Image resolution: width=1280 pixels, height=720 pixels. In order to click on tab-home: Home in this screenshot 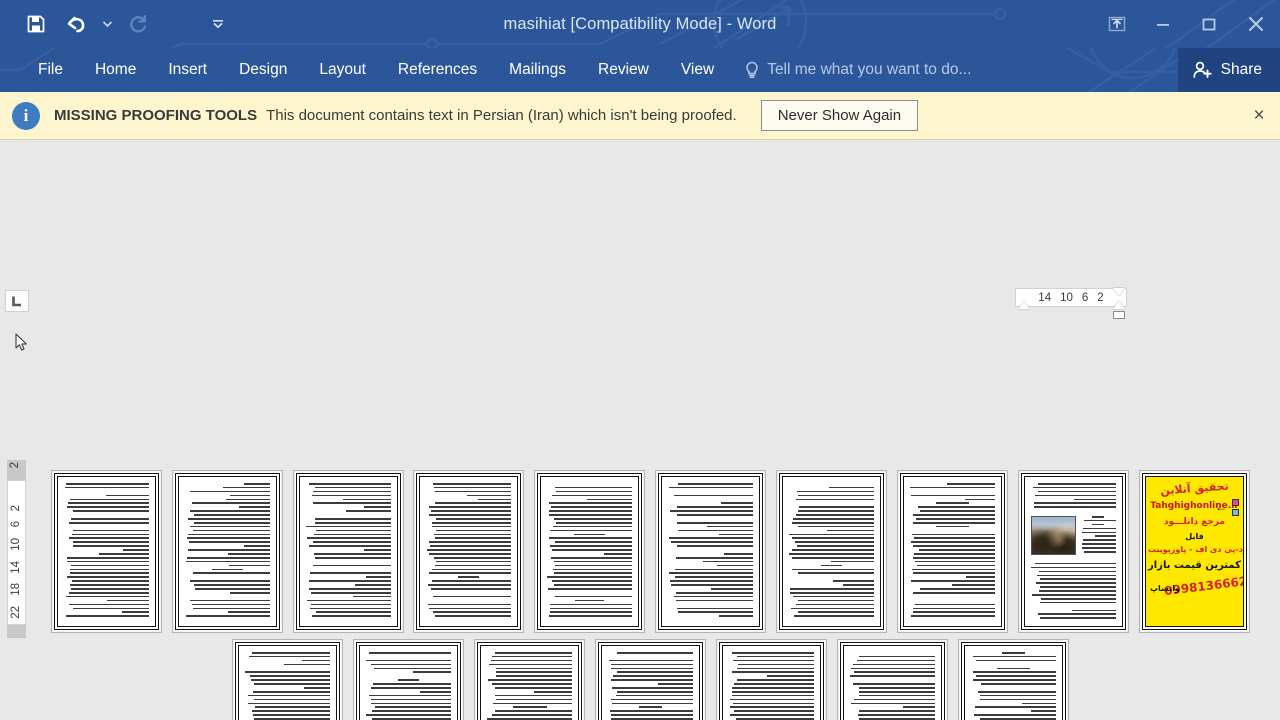, I will do `click(115, 70)`.